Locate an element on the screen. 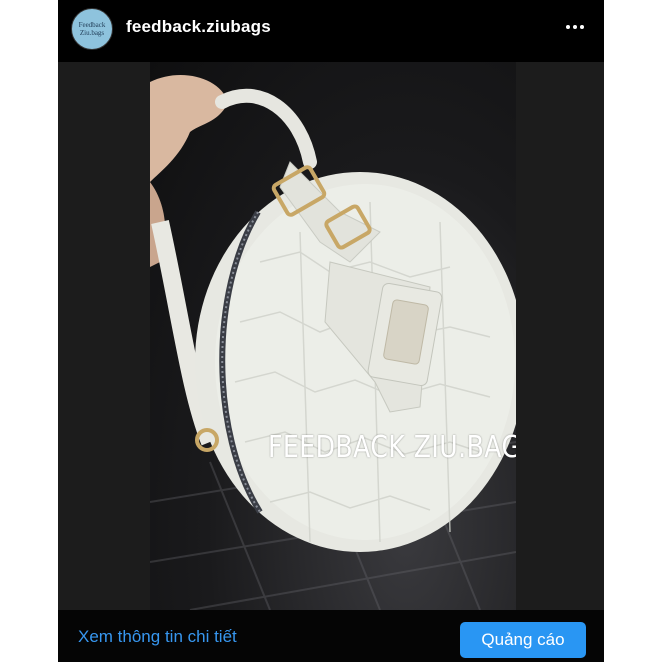  avatar-text-line1: Feedback is located at coordinates (92, 25).